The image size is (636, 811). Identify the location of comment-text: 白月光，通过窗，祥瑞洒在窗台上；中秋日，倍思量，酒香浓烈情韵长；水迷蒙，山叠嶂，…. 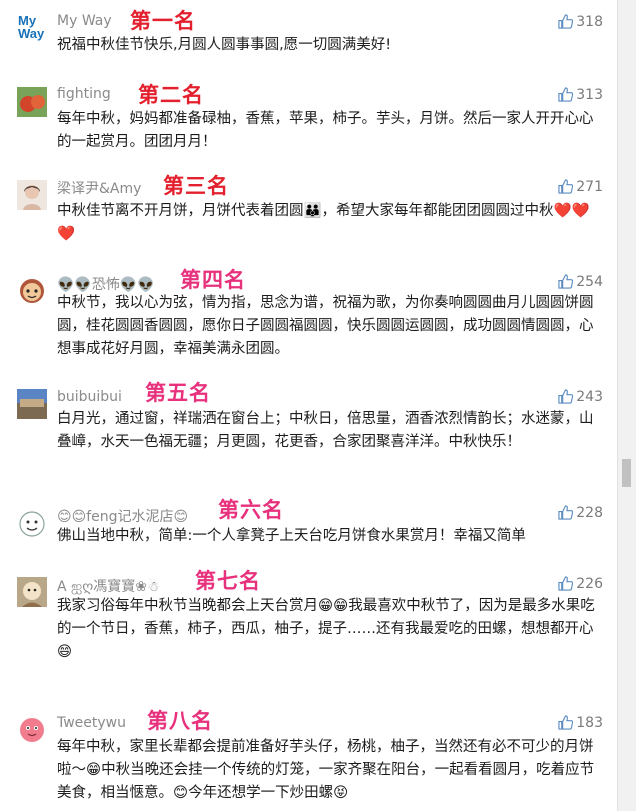
(325, 430).